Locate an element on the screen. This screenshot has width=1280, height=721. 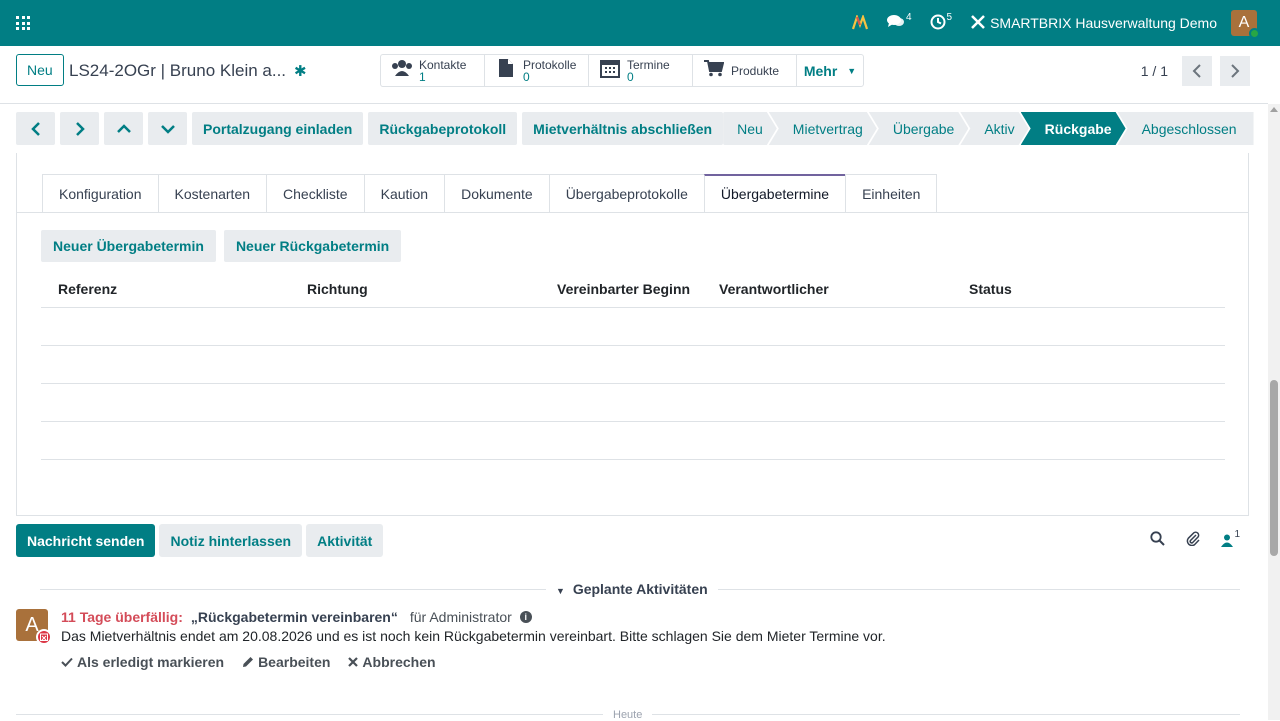
next-record-button is located at coordinates (79, 128).